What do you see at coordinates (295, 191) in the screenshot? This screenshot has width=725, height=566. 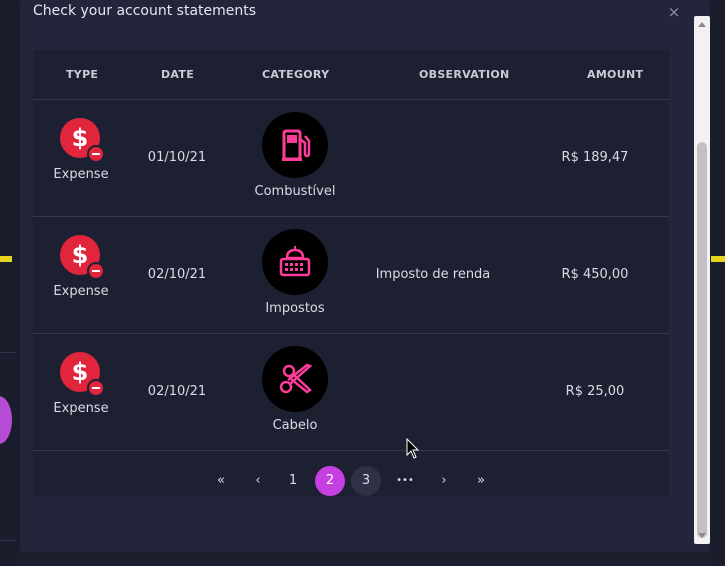 I see `category-label: Combustível` at bounding box center [295, 191].